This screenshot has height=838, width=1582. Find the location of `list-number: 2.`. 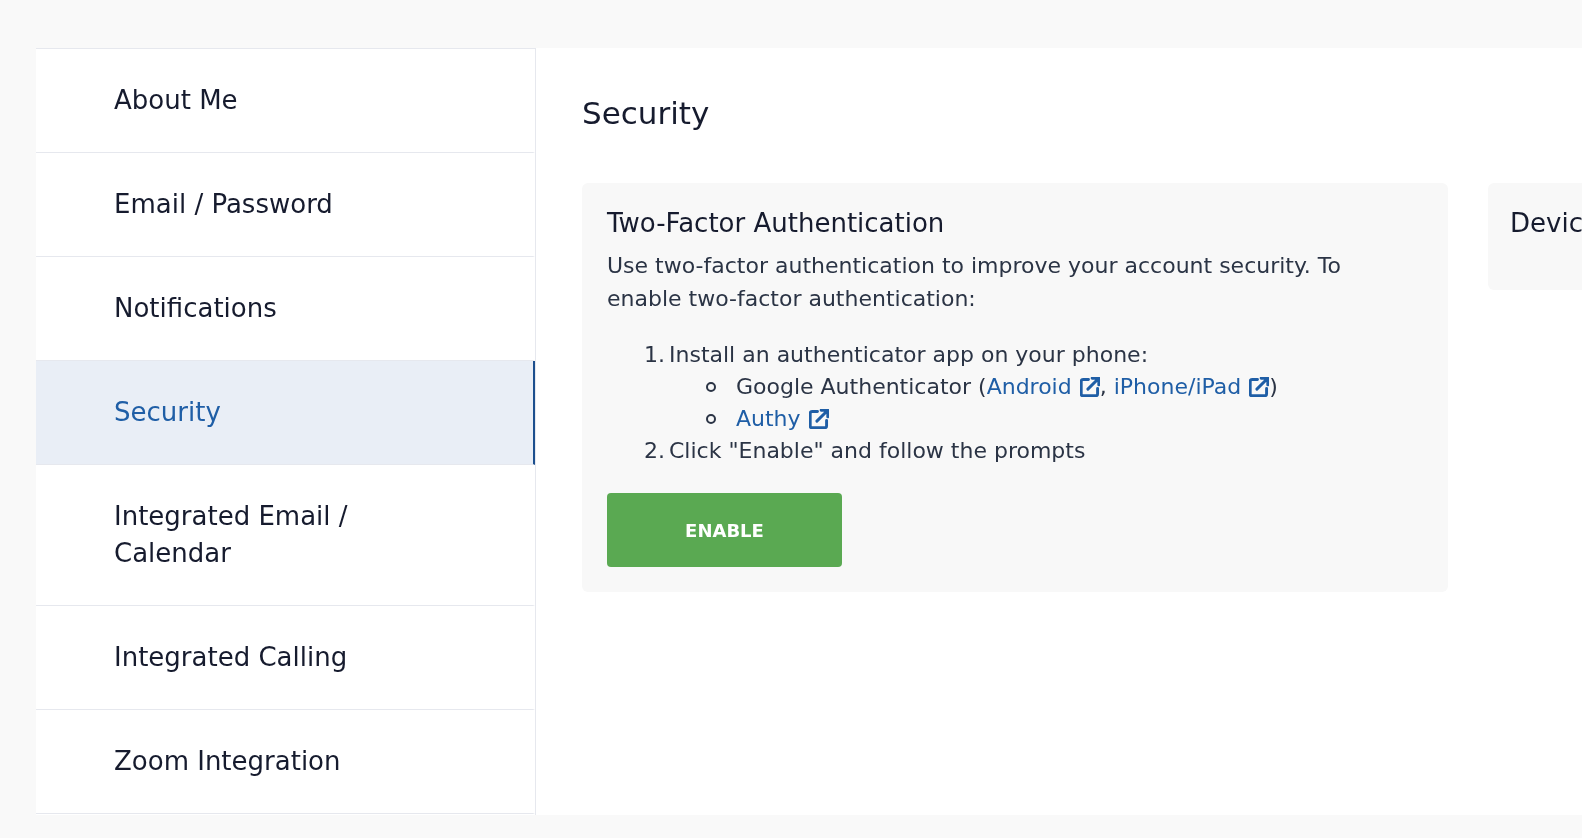

list-number: 2. is located at coordinates (654, 451).